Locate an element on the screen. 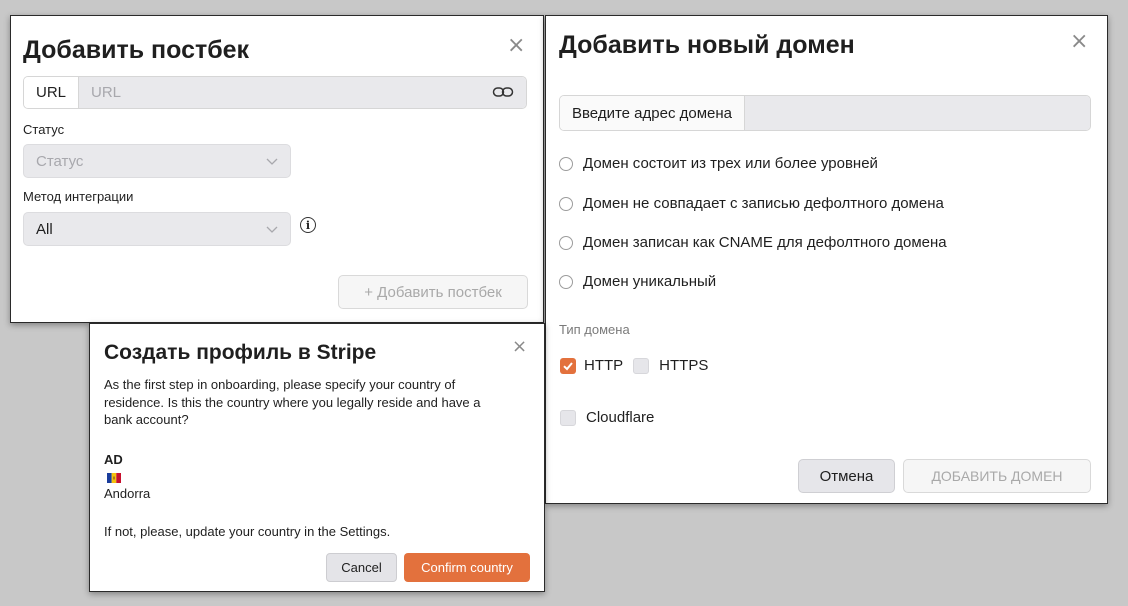 The height and width of the screenshot is (606, 1128). dialog-title: Добавить постбек is located at coordinates (136, 50).